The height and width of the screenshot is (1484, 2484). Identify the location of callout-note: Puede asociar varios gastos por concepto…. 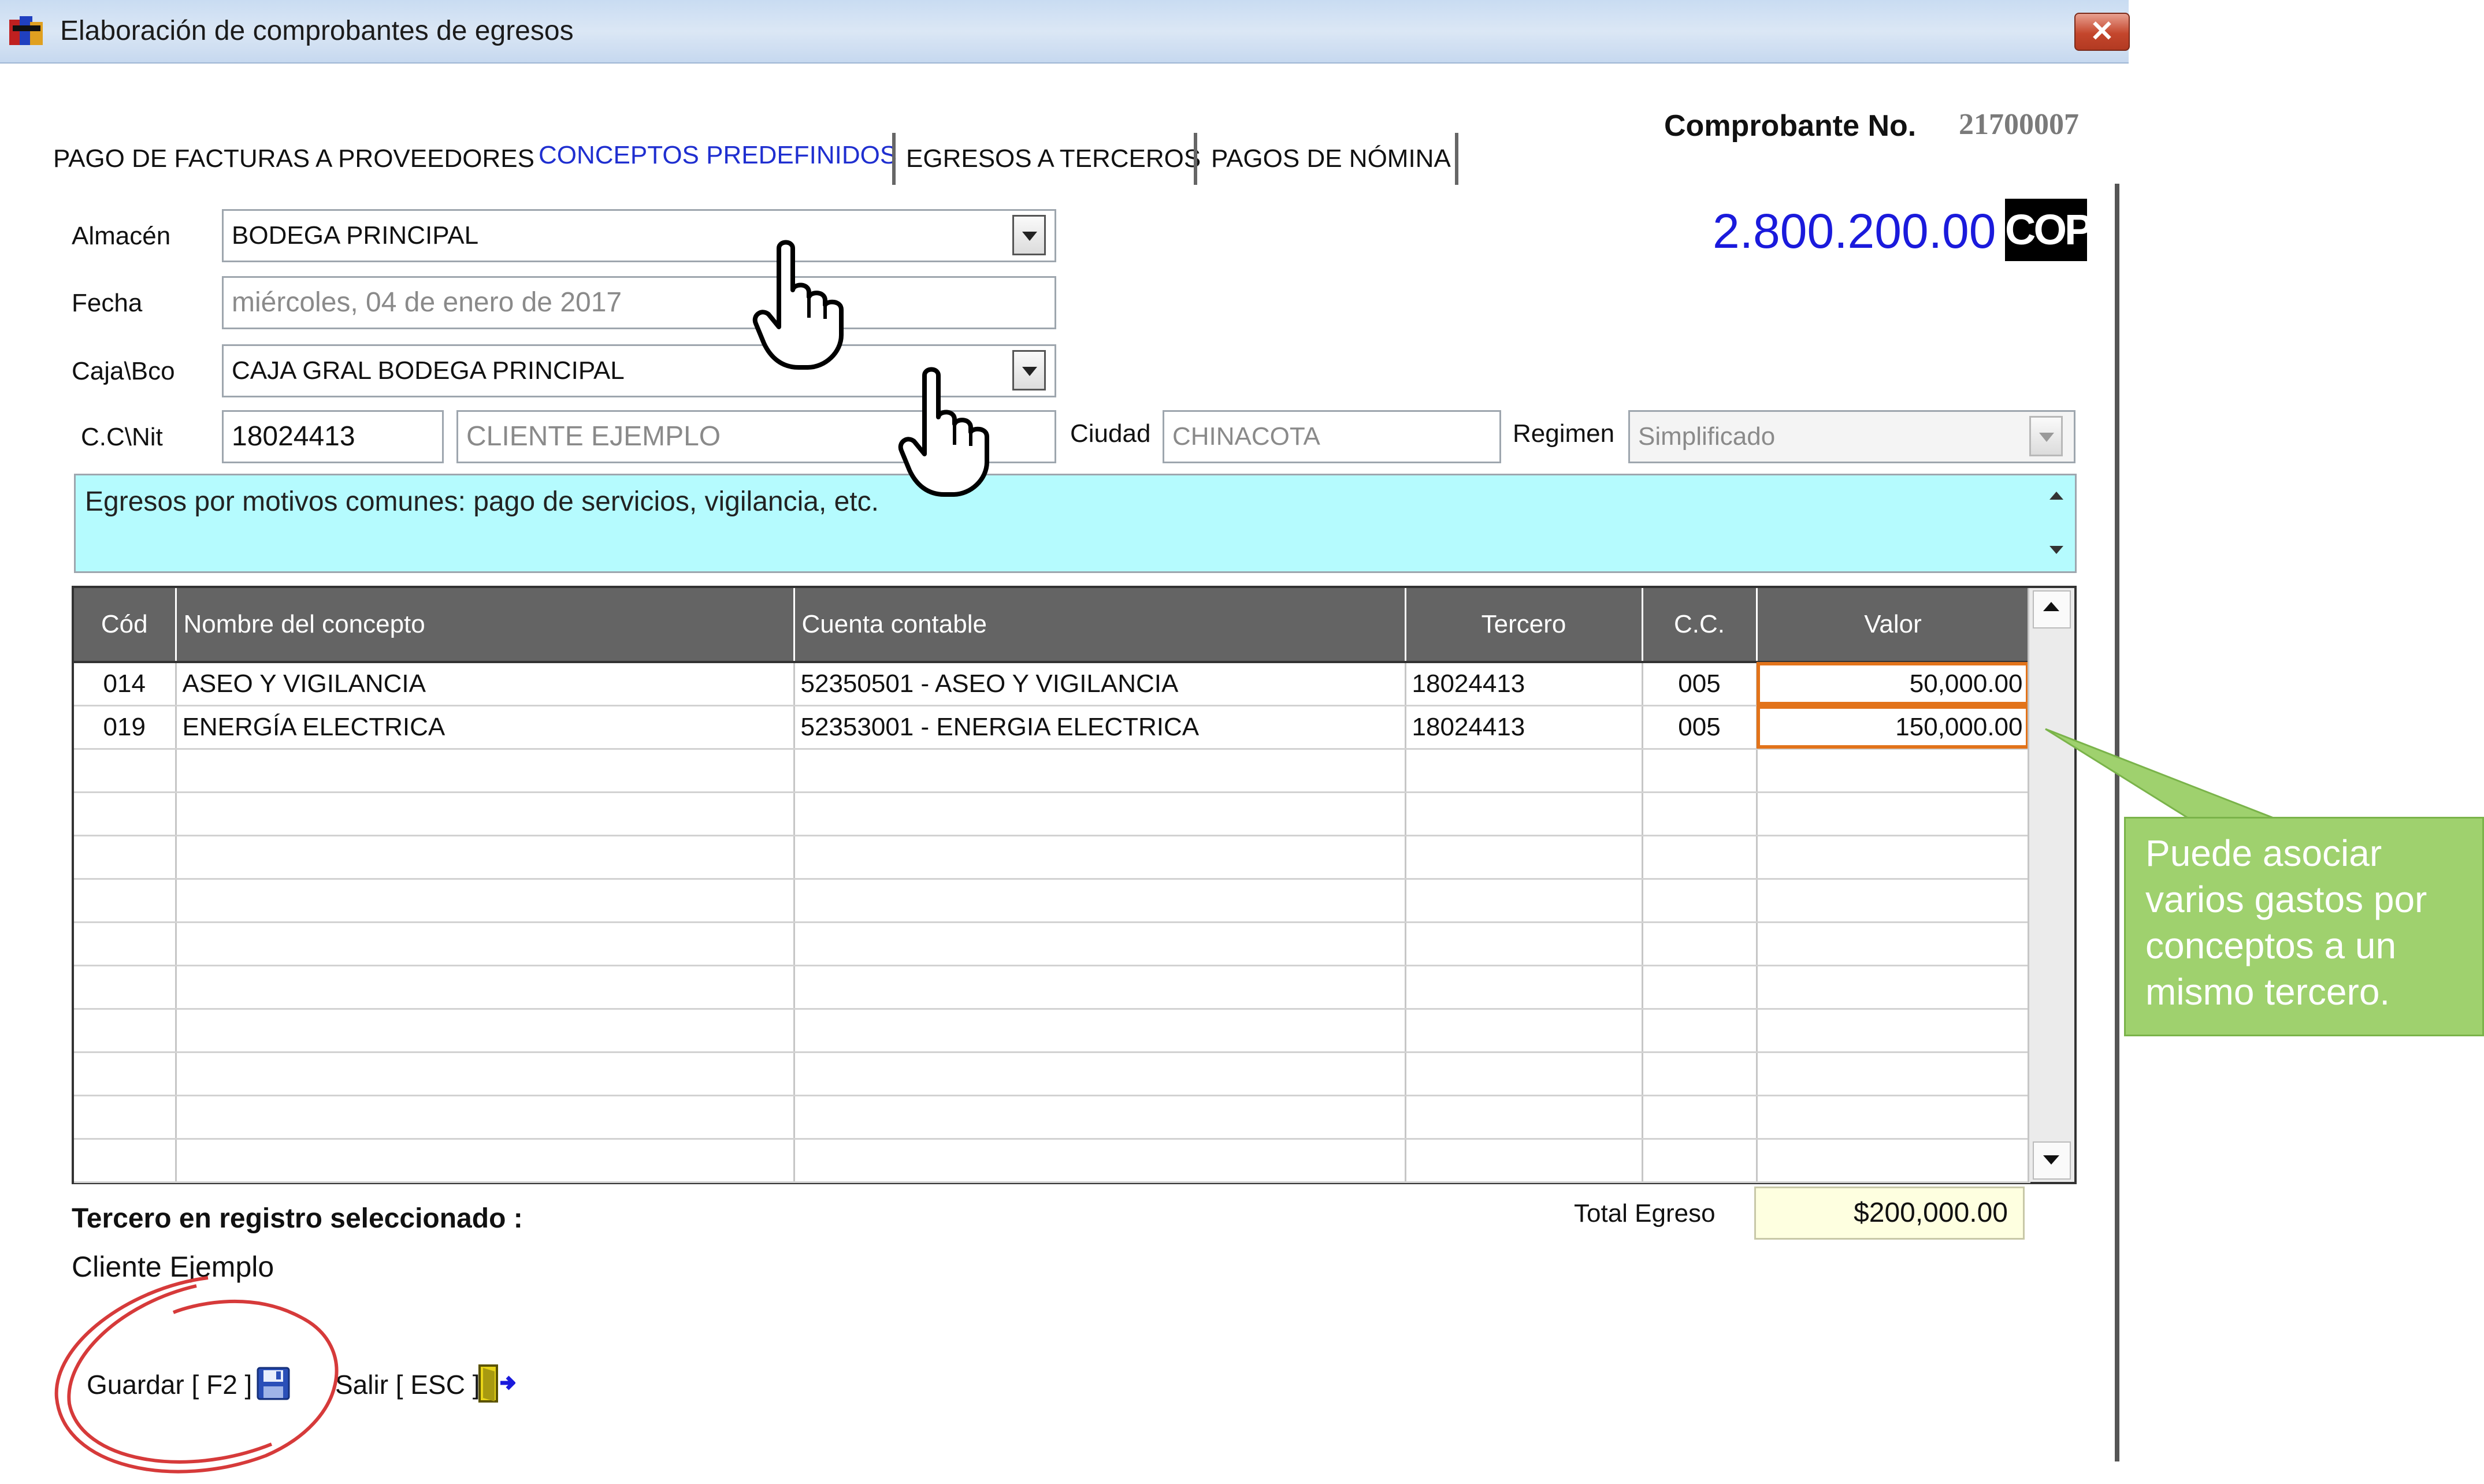
(2304, 926).